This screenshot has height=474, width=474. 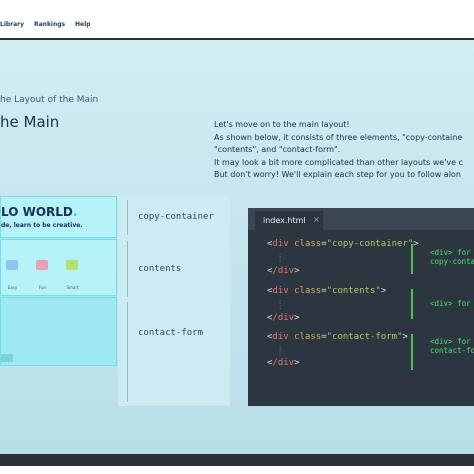 I want to click on element-labels: copy-container contents contact-form, so click(x=174, y=301).